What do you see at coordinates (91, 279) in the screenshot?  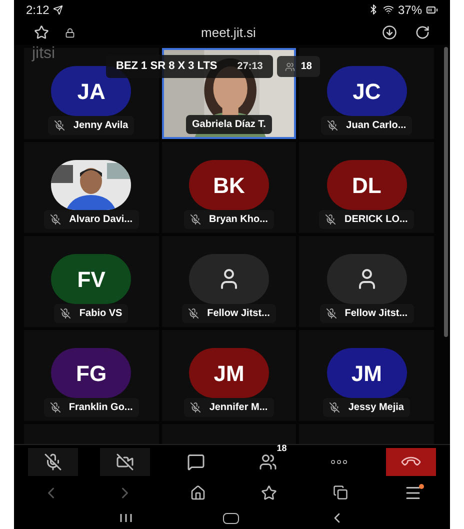 I see `avatar-initials: FV` at bounding box center [91, 279].